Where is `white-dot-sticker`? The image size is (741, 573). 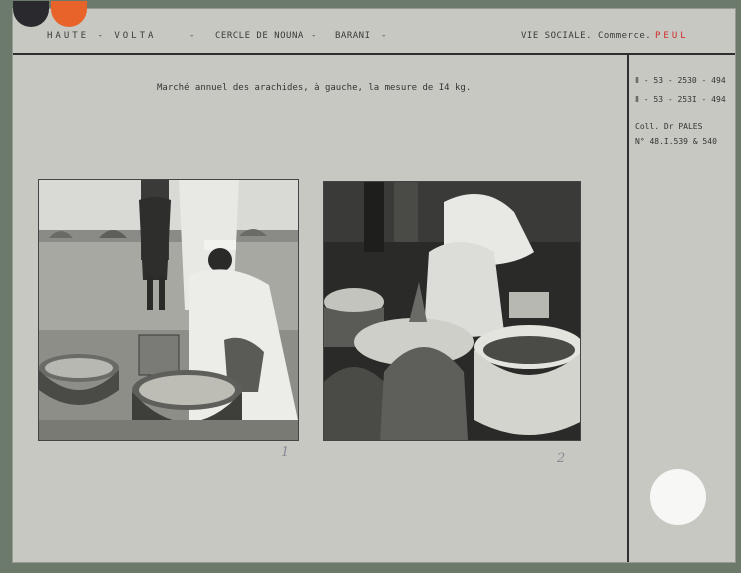 white-dot-sticker is located at coordinates (678, 497).